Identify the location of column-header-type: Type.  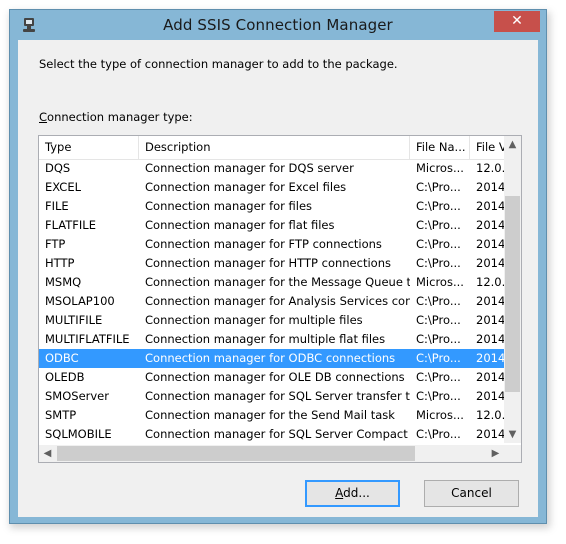
(89, 147).